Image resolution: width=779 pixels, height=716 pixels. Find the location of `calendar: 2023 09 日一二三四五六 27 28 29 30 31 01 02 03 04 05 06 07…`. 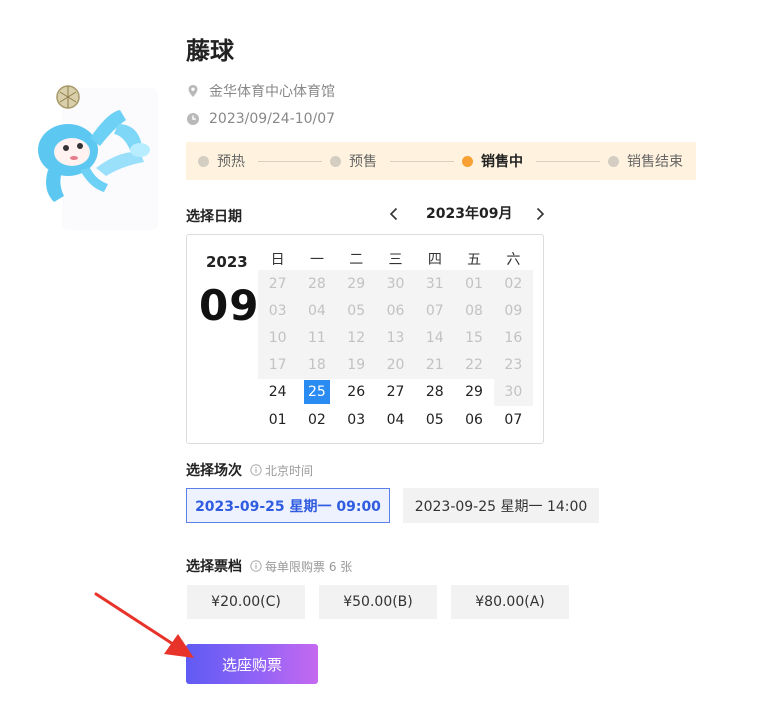

calendar: 2023 09 日一二三四五六 27 28 29 30 31 01 02 03 04 05 06 07… is located at coordinates (365, 339).